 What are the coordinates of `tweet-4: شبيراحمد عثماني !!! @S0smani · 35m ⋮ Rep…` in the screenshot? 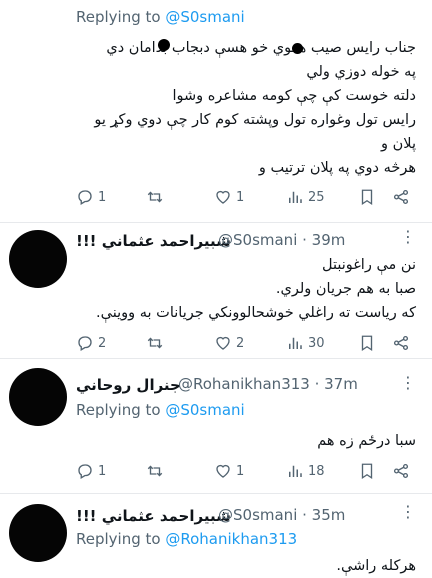 It's located at (216, 535).